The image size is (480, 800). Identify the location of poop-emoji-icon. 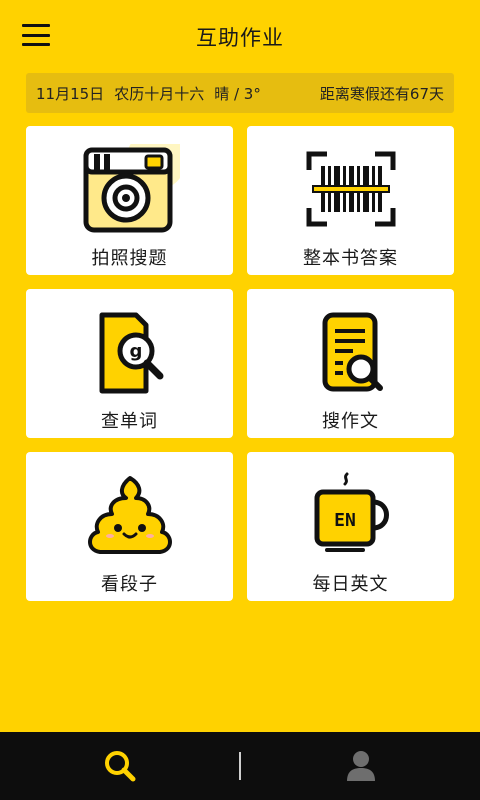
(130, 516).